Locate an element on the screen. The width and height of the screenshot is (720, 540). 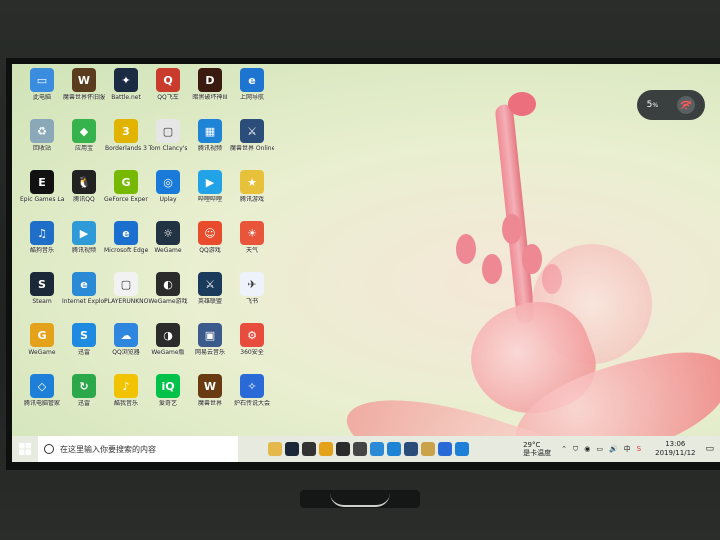
desktop-icon: ▢ PLAYERUNKNOWN'S BATTLEGROUNDS is located at coordinates (126, 297).